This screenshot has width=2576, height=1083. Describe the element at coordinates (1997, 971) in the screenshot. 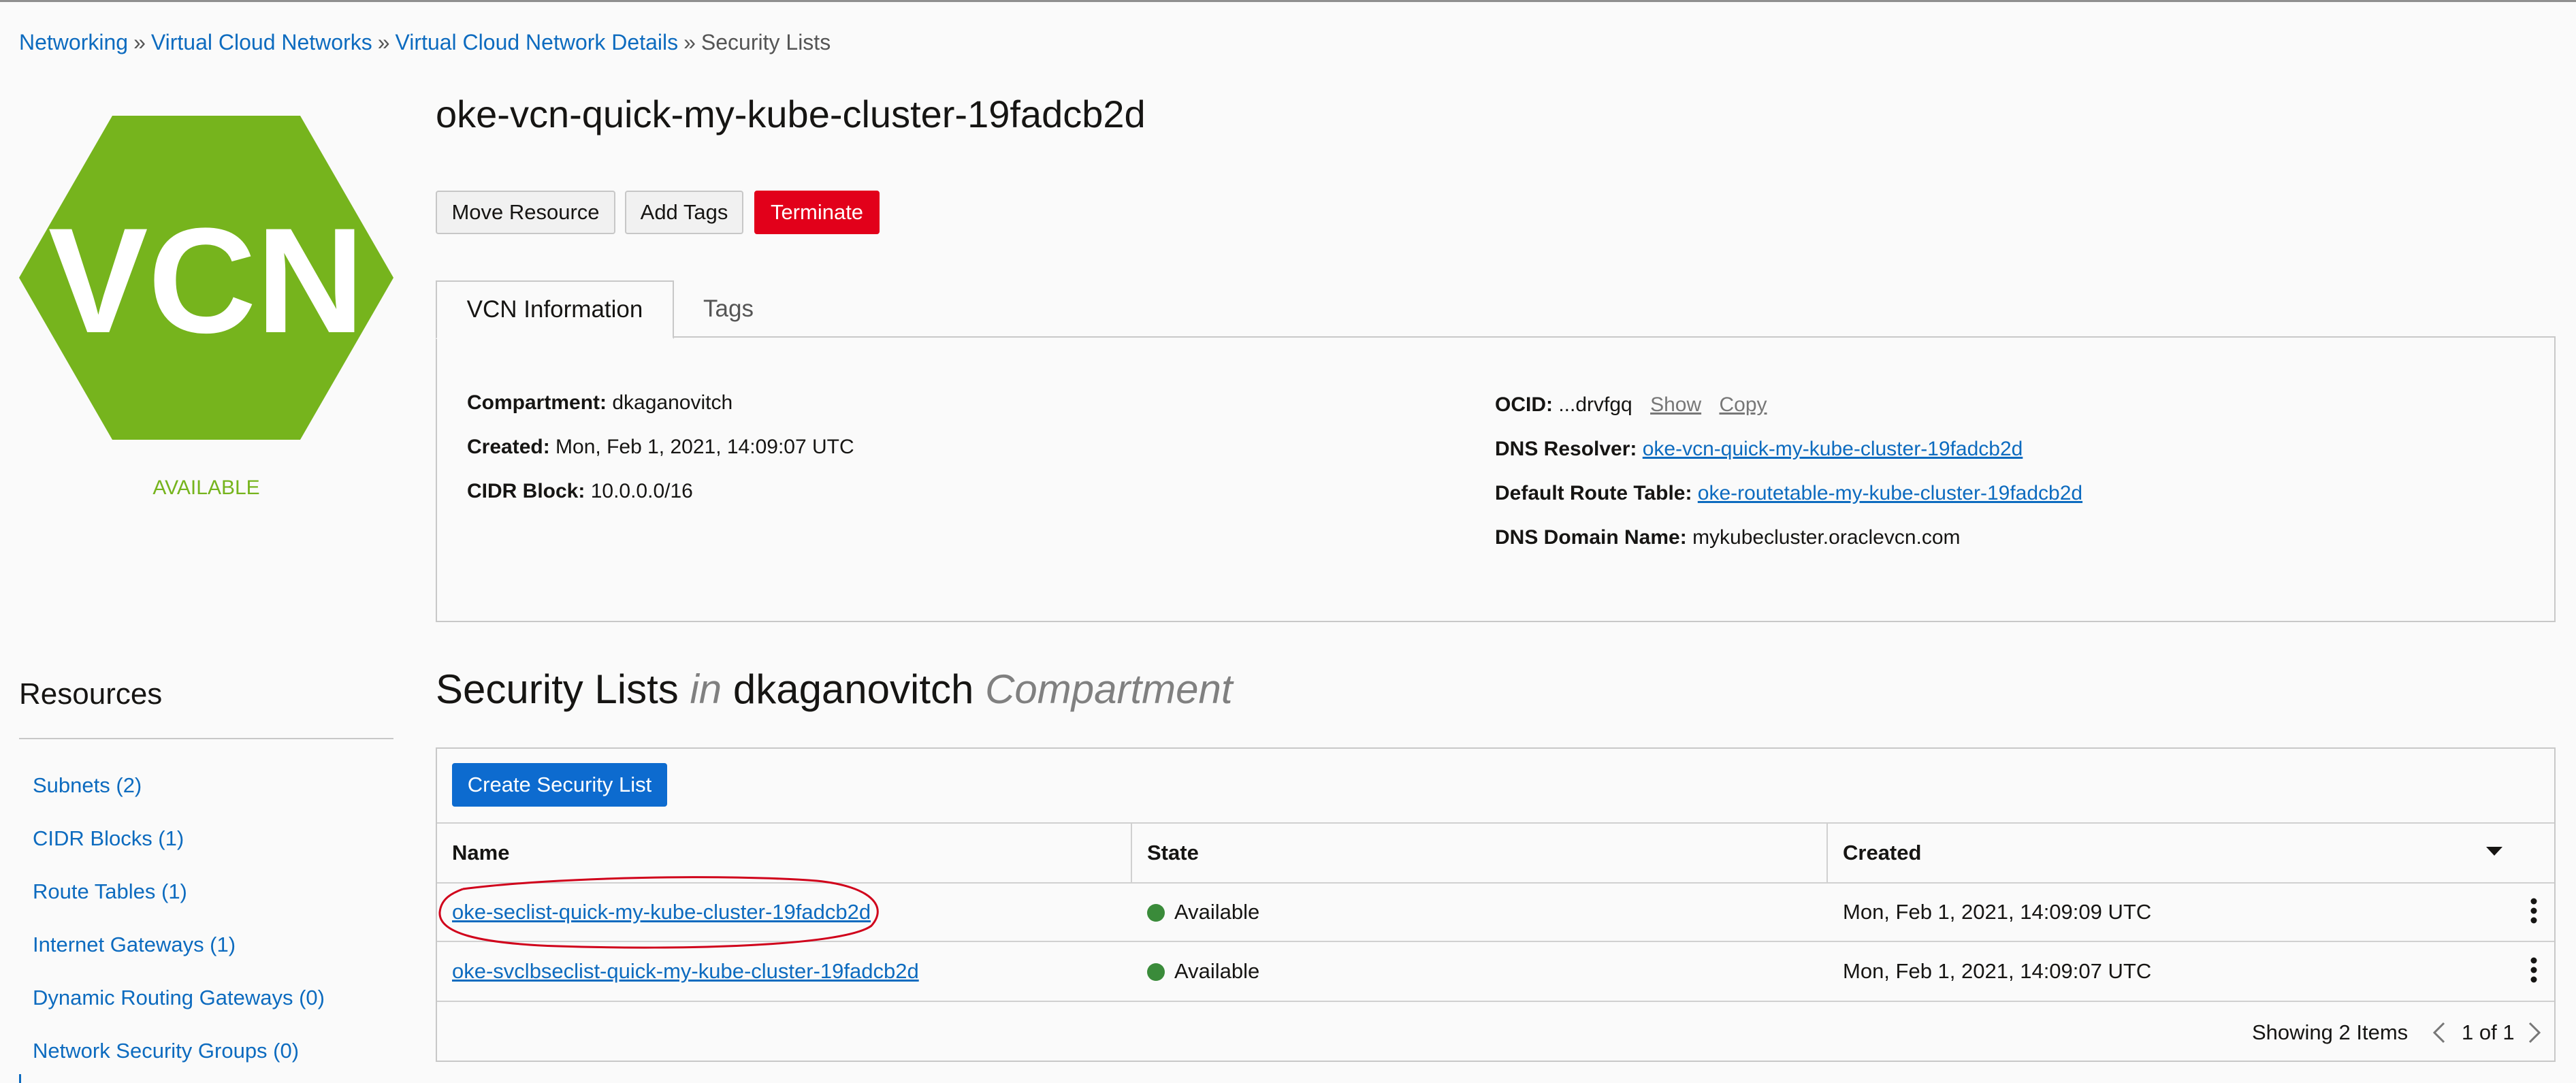

I see `table-row-created: Mon, Feb 1, 2021, 14:09:07 UTC` at that location.